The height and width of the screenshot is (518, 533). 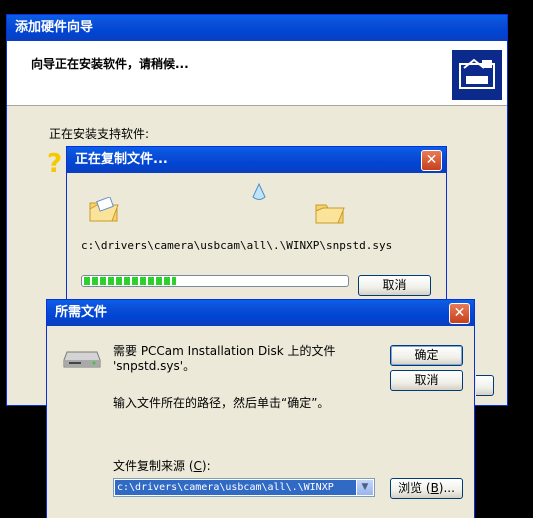 What do you see at coordinates (82, 359) in the screenshot?
I see `disk-drive-icon` at bounding box center [82, 359].